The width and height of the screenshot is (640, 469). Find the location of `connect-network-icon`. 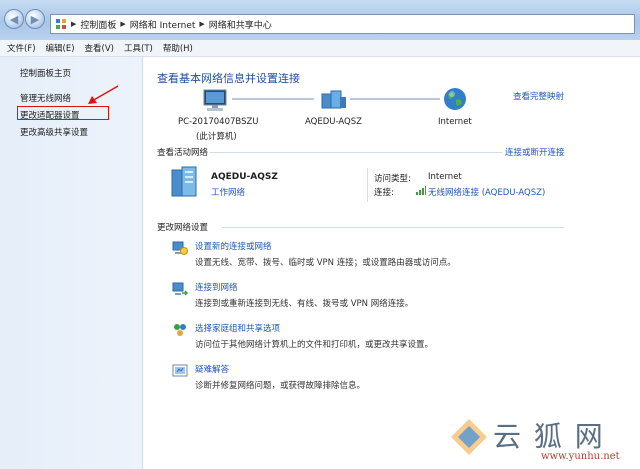

connect-network-icon is located at coordinates (180, 289).